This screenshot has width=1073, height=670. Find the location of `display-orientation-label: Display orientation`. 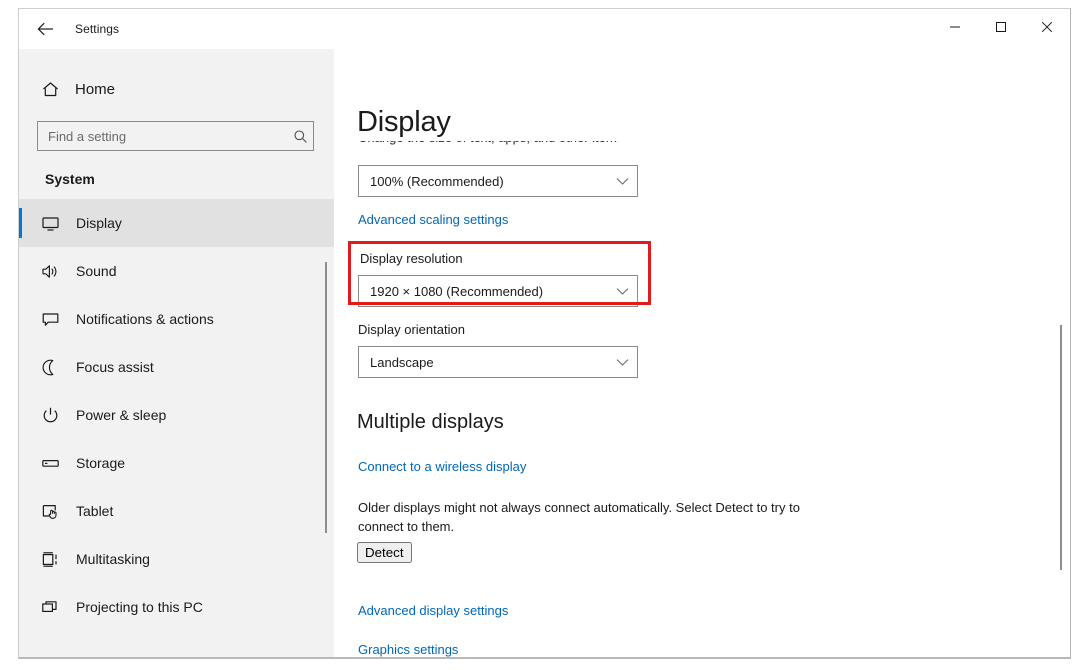

display-orientation-label: Display orientation is located at coordinates (411, 329).